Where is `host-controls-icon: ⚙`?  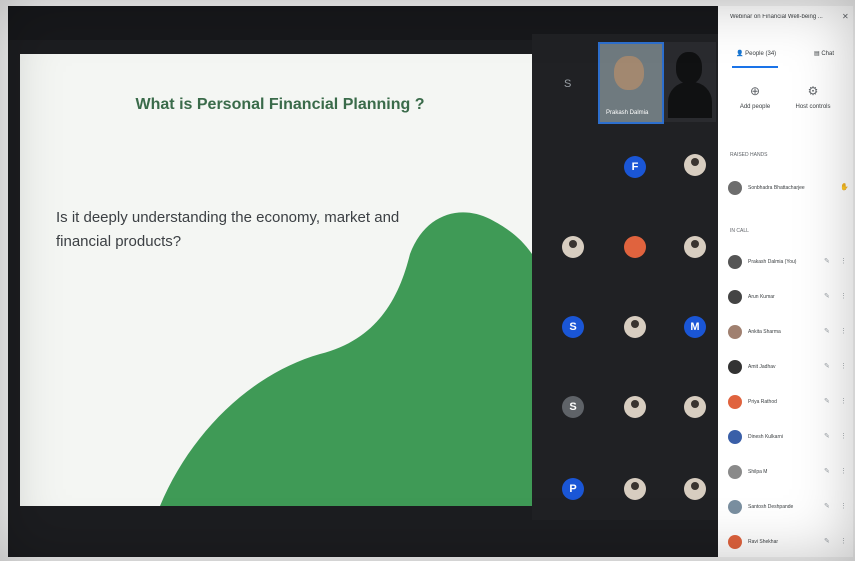 host-controls-icon: ⚙ is located at coordinates (813, 91).